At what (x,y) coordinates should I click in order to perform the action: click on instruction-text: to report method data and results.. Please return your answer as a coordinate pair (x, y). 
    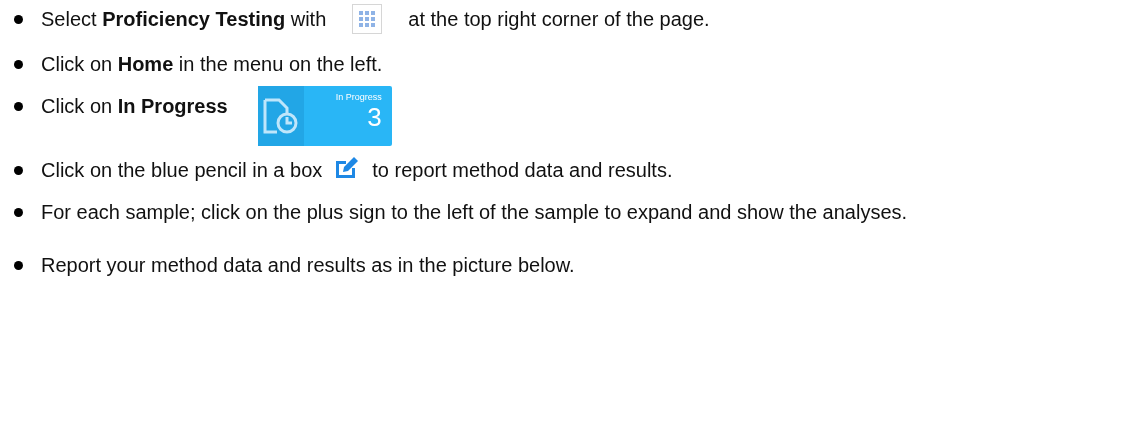
    Looking at the image, I should click on (522, 170).